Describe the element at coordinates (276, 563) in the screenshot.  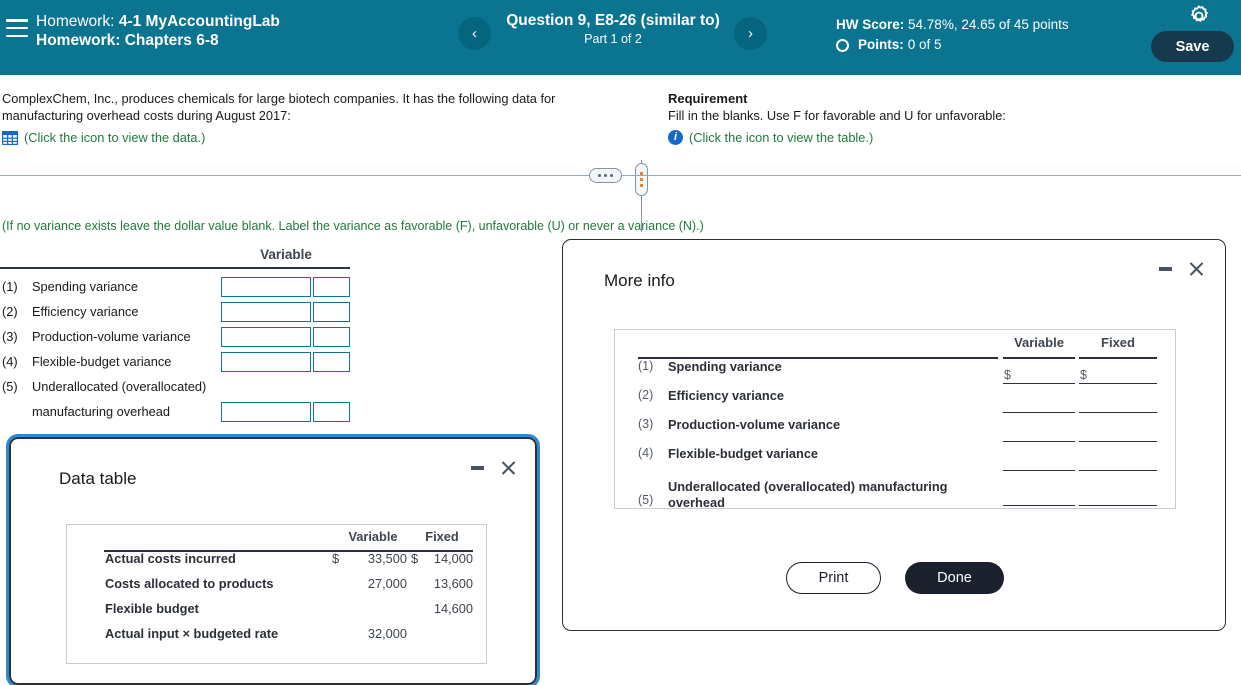
I see `data-table-row: Actual costs incurred $ 33,500 $ 14,000` at that location.